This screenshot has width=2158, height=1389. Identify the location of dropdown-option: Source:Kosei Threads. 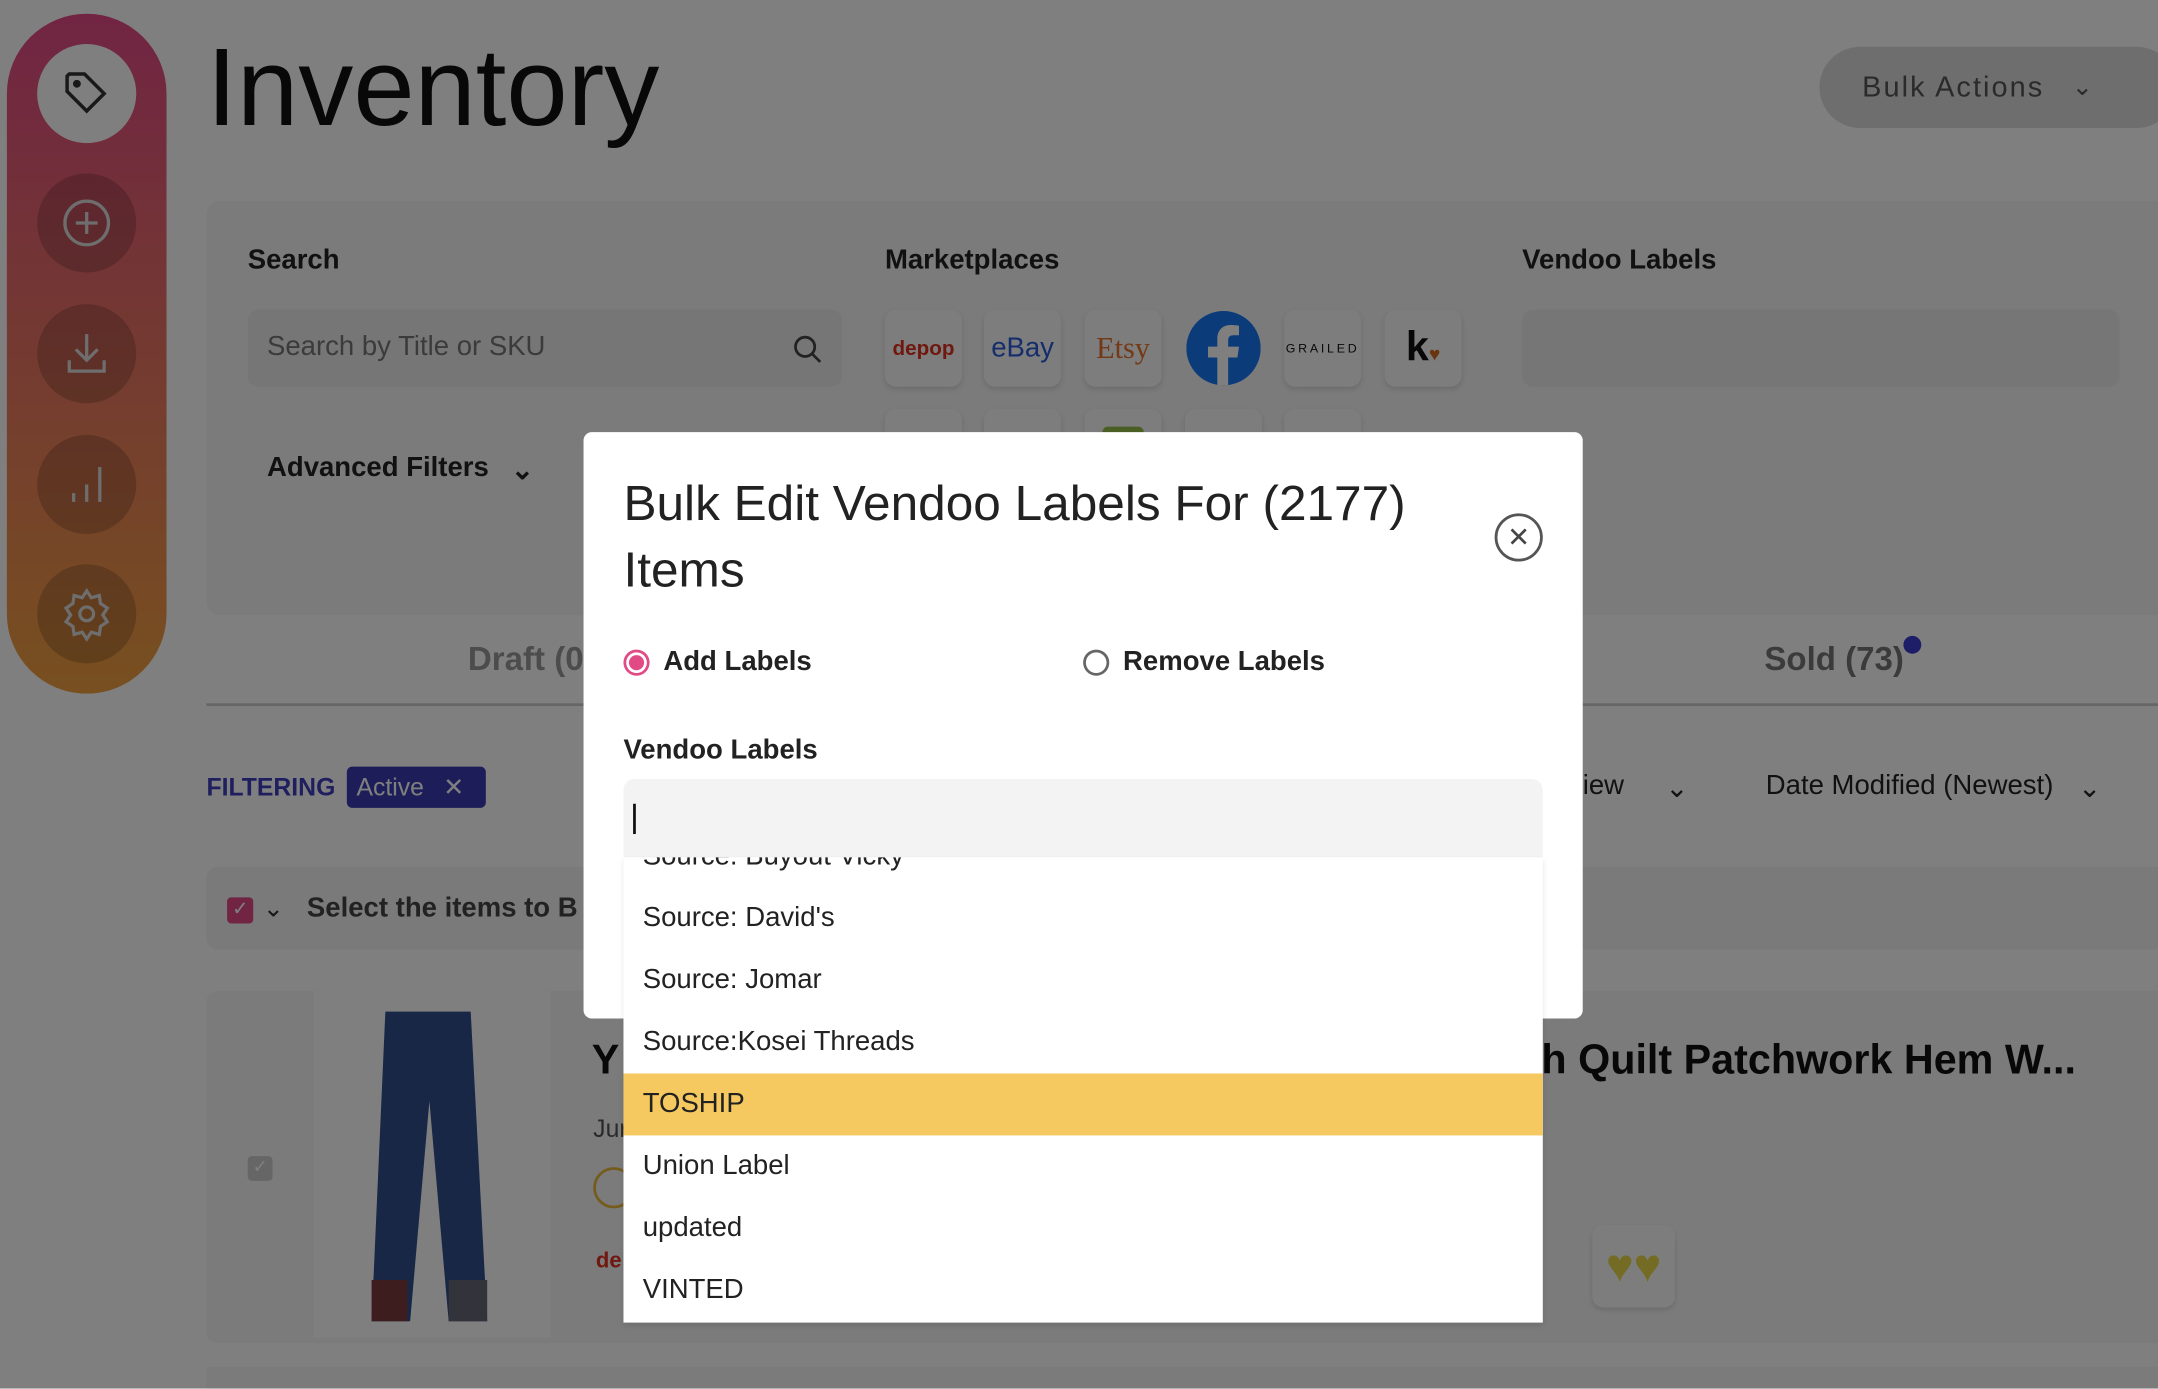
(1082, 1043).